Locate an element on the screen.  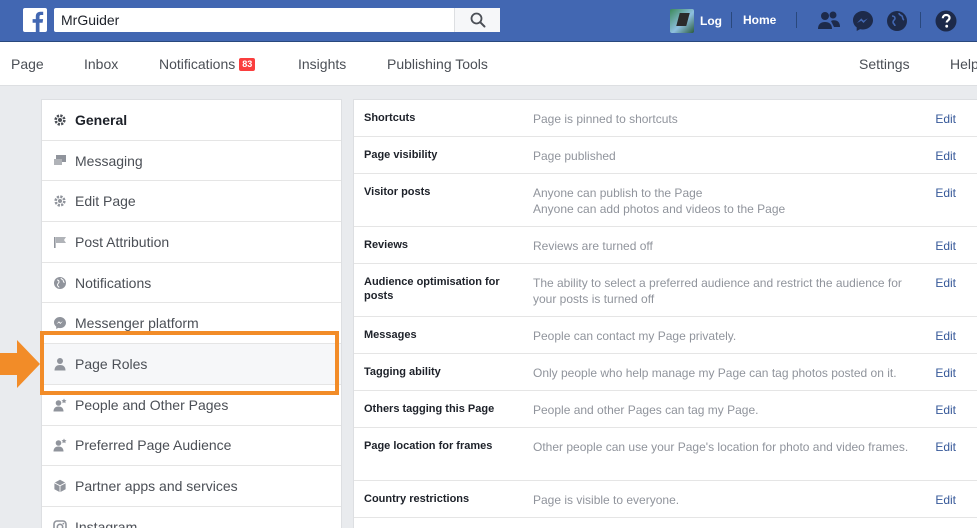
search-button is located at coordinates (477, 20).